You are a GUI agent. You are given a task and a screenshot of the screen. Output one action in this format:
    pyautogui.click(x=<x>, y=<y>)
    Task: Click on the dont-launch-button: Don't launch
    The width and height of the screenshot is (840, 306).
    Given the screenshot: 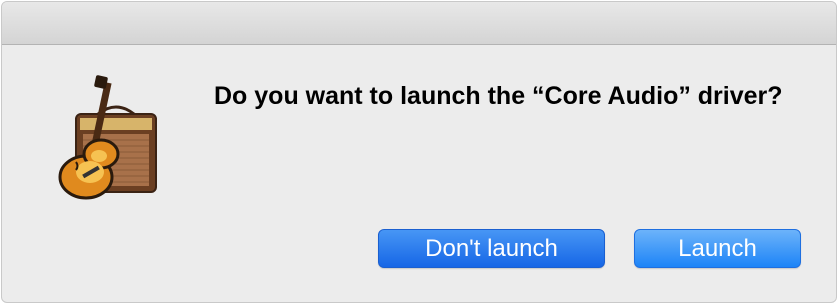 What is the action you would take?
    pyautogui.click(x=491, y=248)
    